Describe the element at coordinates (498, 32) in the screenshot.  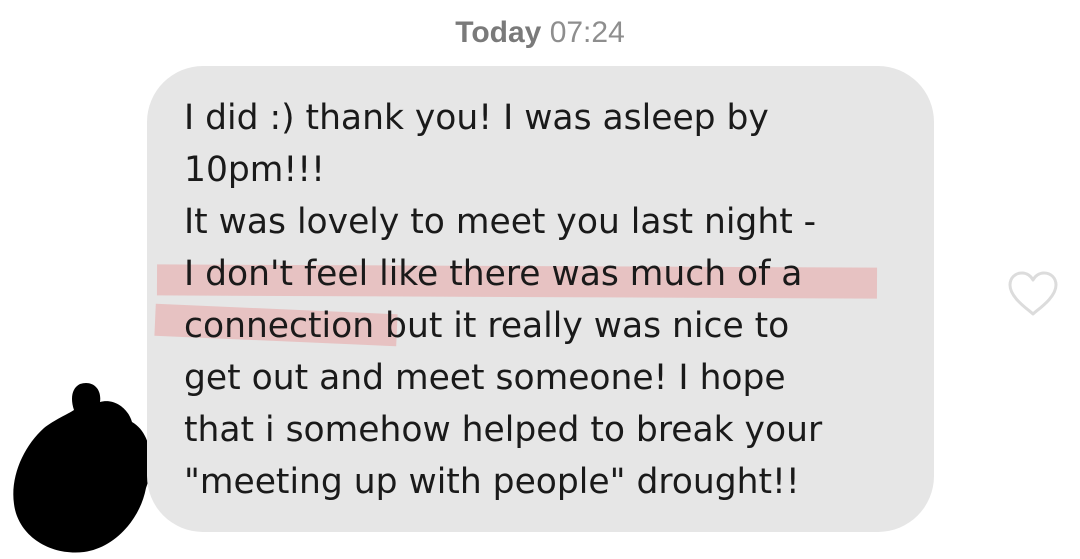
I see `timestamp-day: Today` at that location.